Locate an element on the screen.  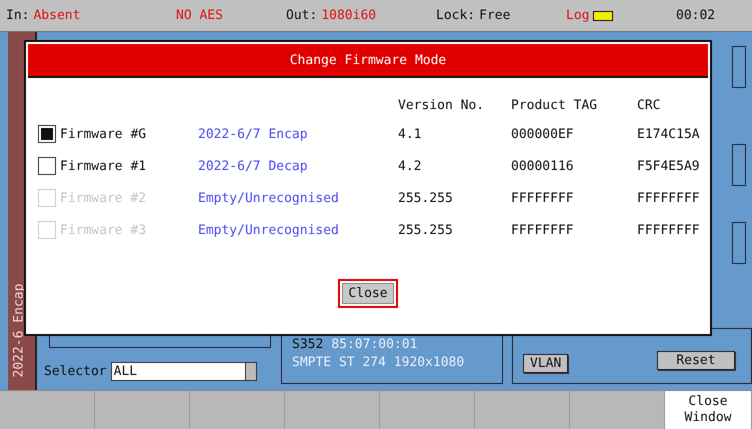
dialog-title: Change Firmware Mode is located at coordinates (368, 61).